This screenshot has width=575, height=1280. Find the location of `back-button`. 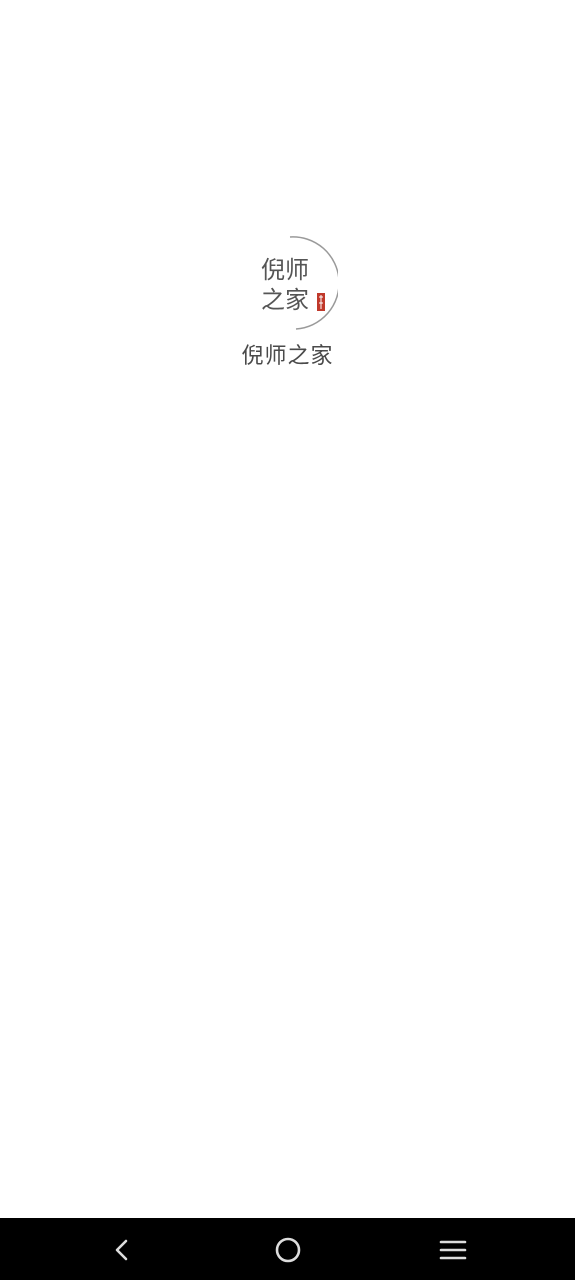

back-button is located at coordinates (122, 1250).